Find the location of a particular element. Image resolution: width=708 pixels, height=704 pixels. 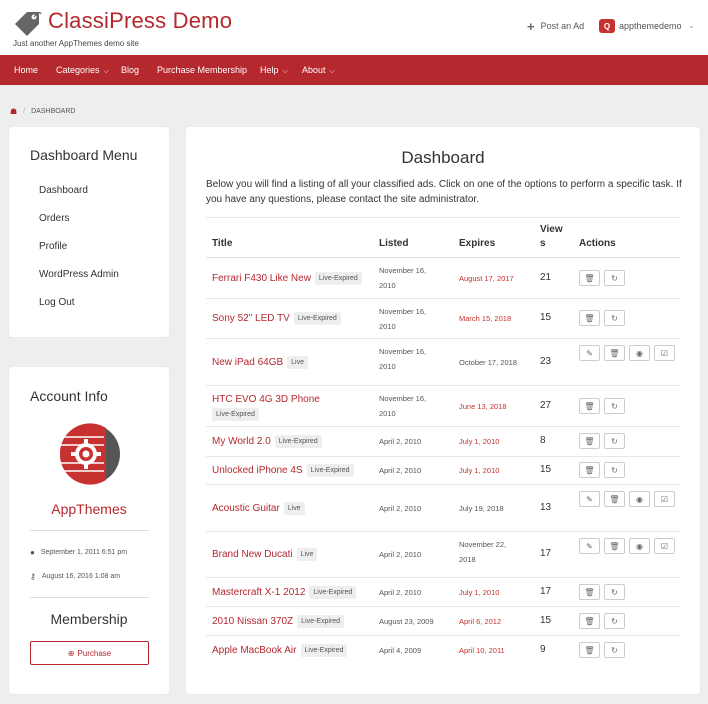

ad-title-link: Mastercraft X-1 2012 is located at coordinates (258, 592).